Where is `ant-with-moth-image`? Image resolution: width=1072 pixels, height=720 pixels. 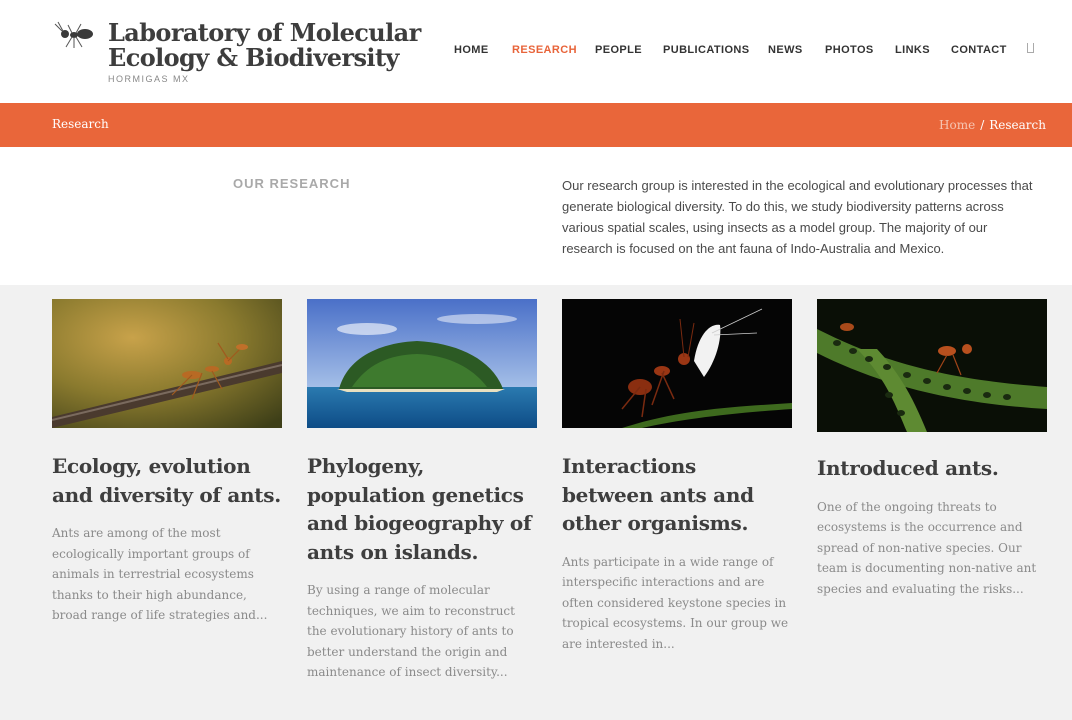 ant-with-moth-image is located at coordinates (677, 363).